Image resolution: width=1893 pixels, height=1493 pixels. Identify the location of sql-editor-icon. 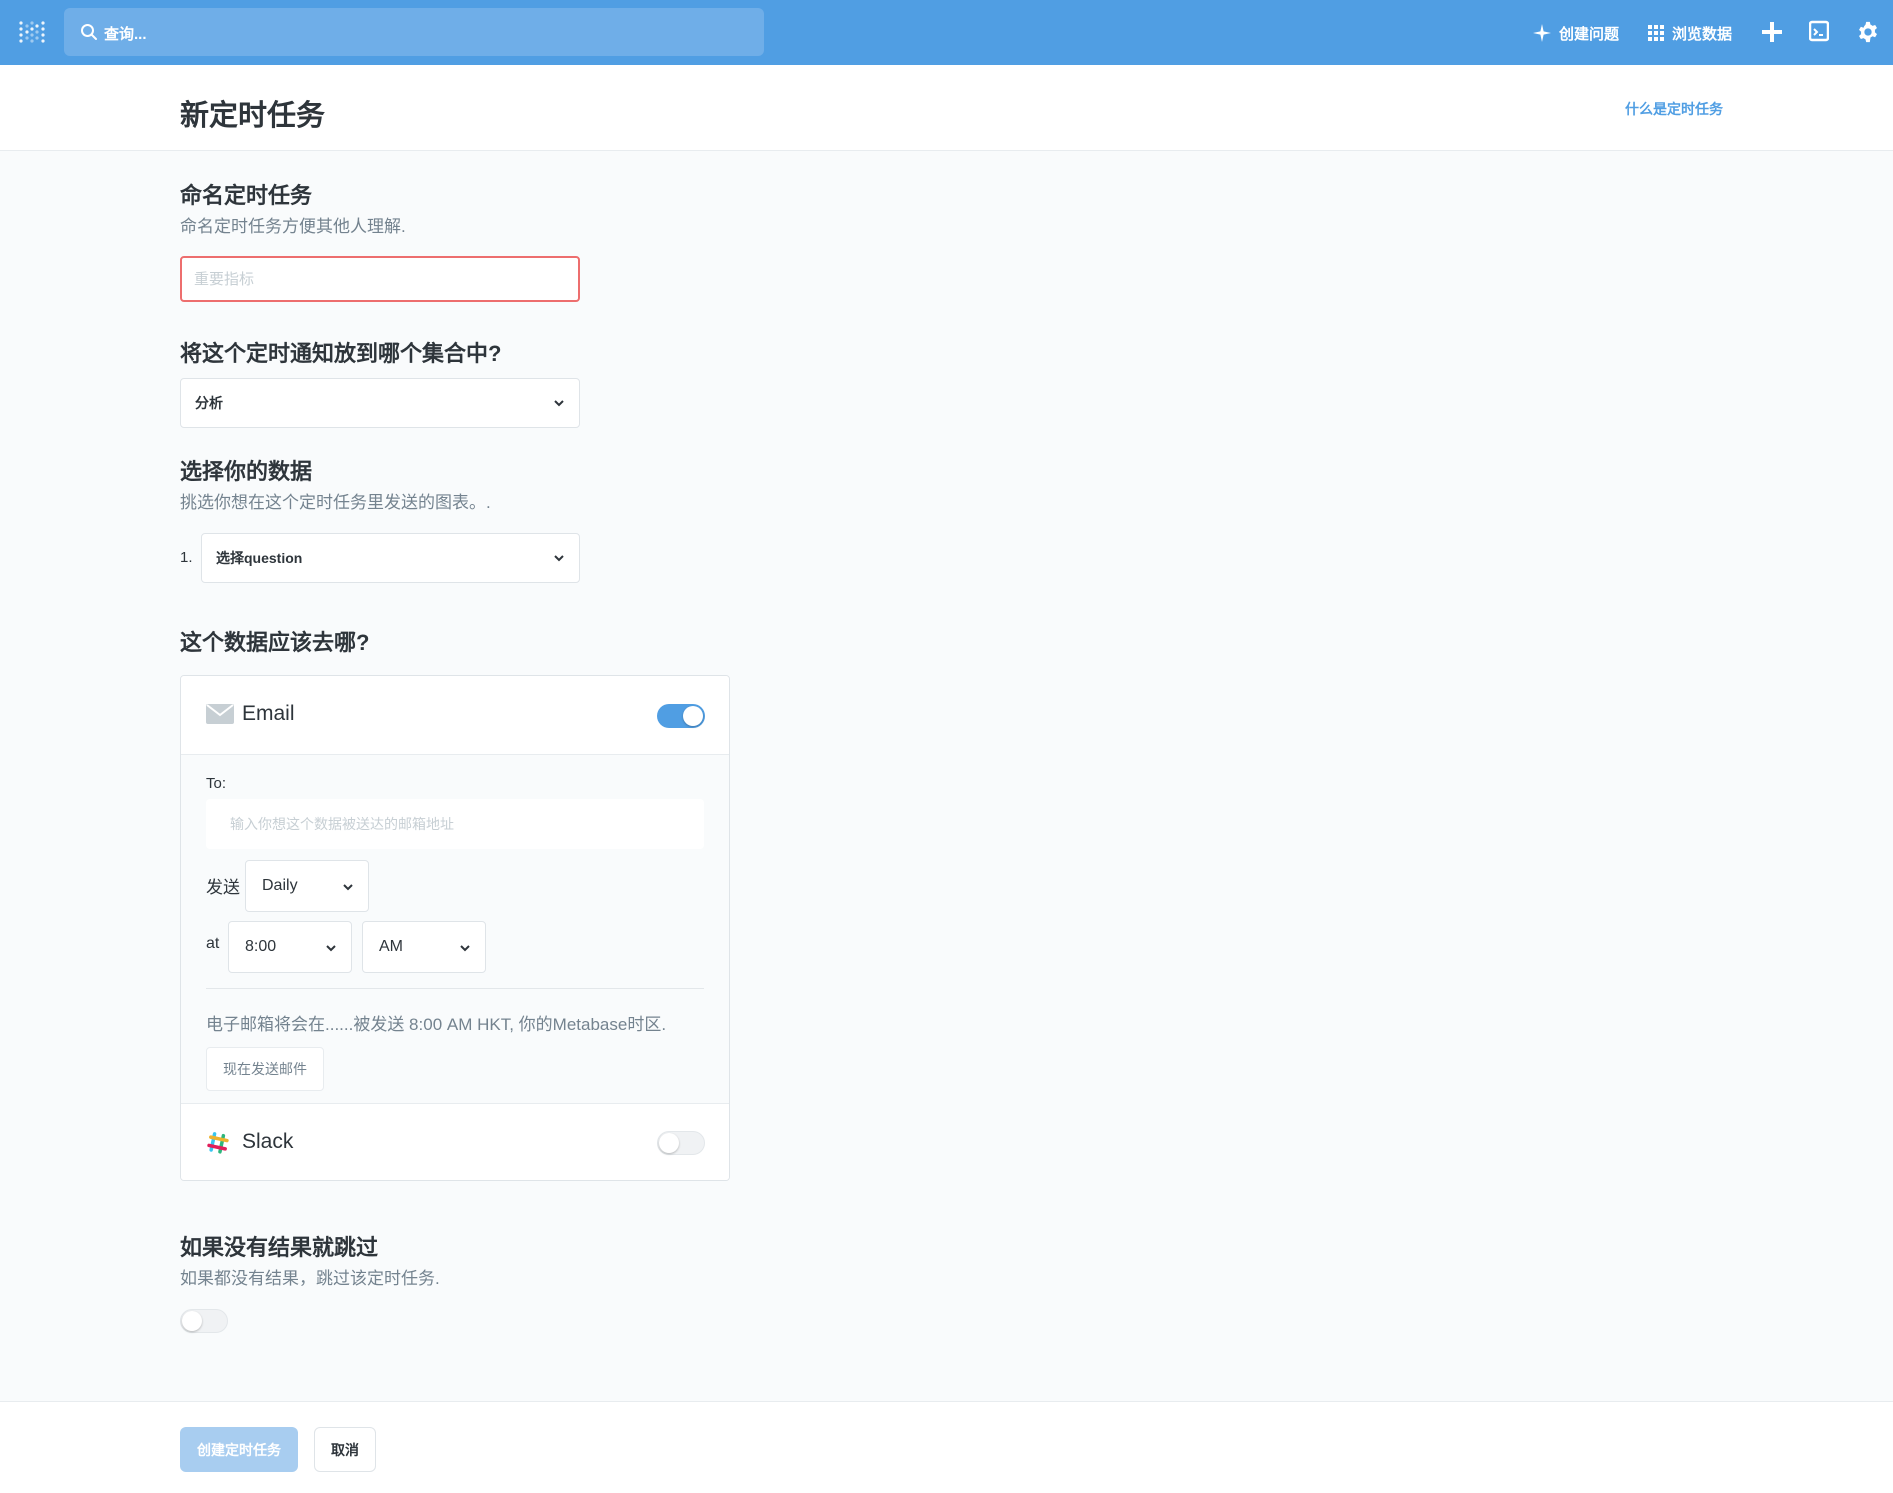
(1819, 31).